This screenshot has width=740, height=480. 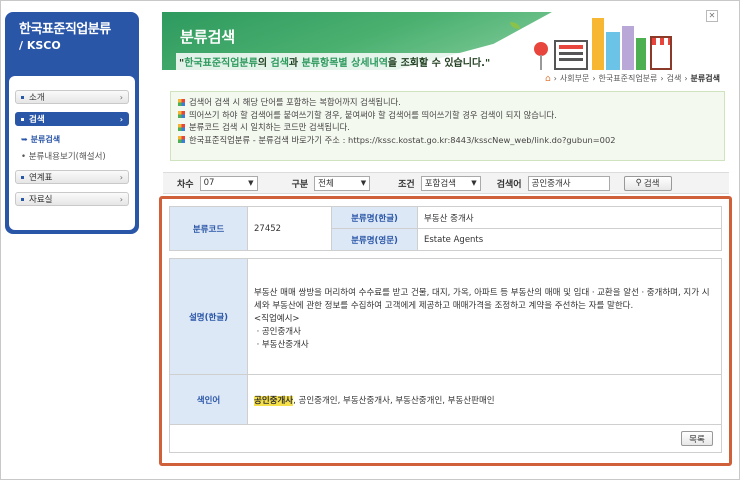 I want to click on close-icon: ✕, so click(x=712, y=16).